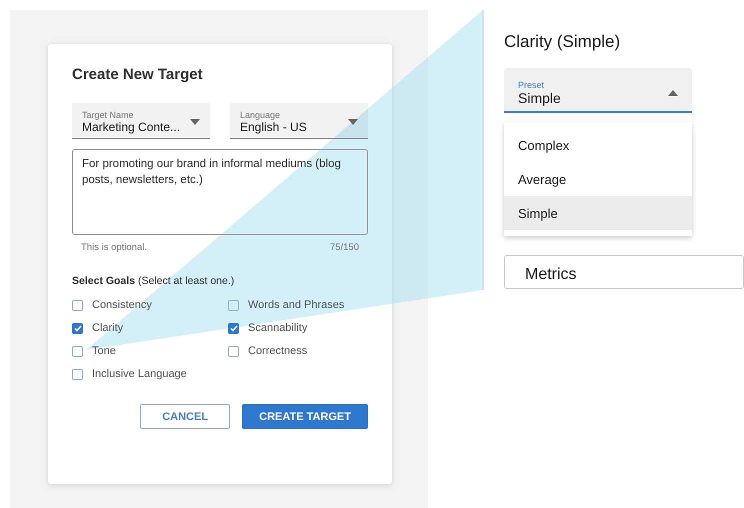 The image size is (744, 508). I want to click on caret-up-icon, so click(673, 93).